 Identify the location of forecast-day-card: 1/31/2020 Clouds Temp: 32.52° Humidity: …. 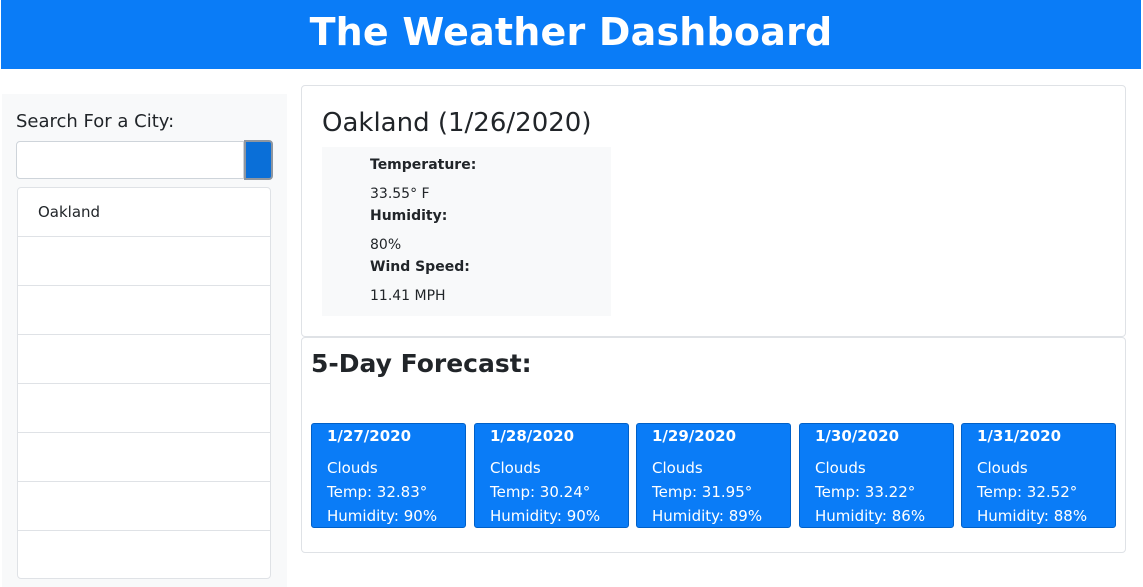
(1038, 475).